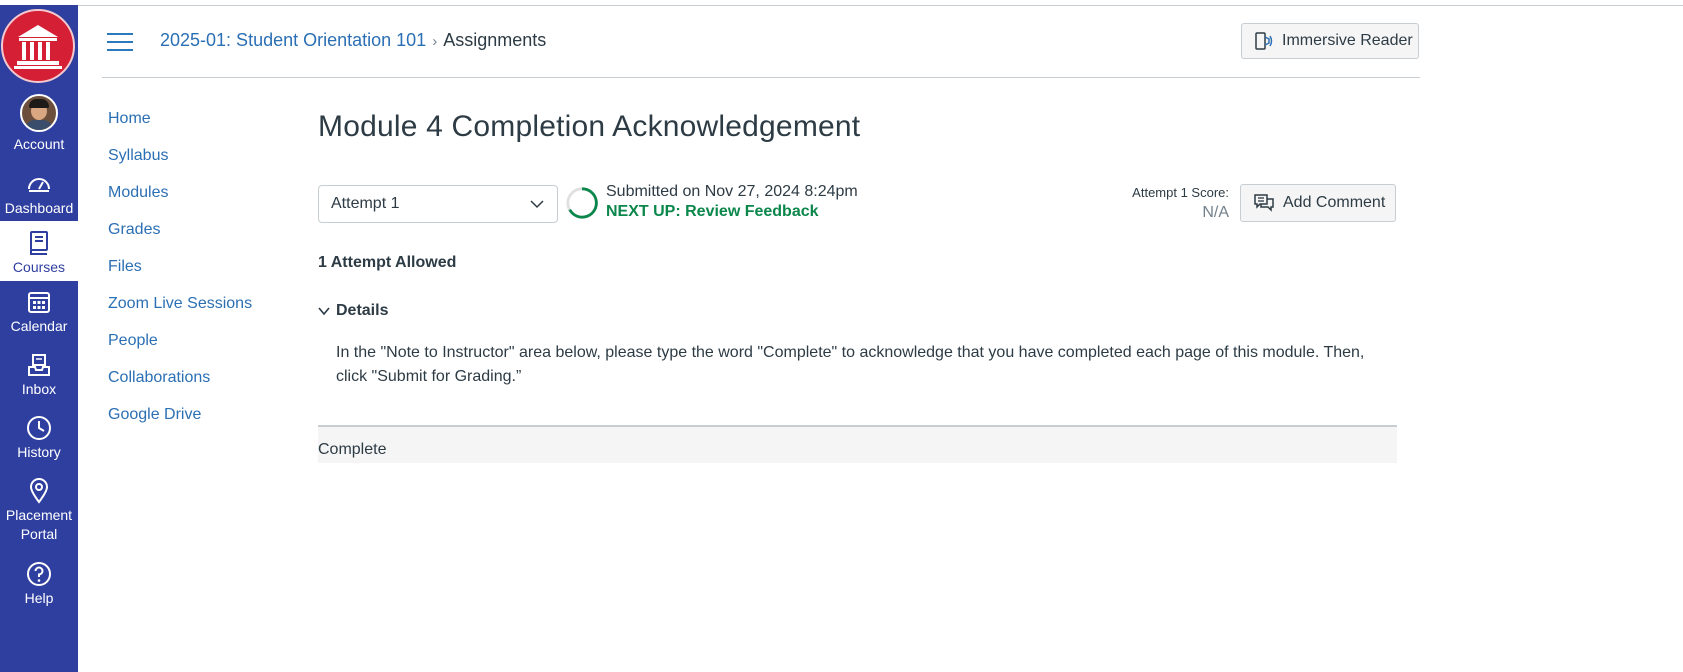 This screenshot has height=672, width=1683. What do you see at coordinates (761, 77) in the screenshot?
I see `header-divider` at bounding box center [761, 77].